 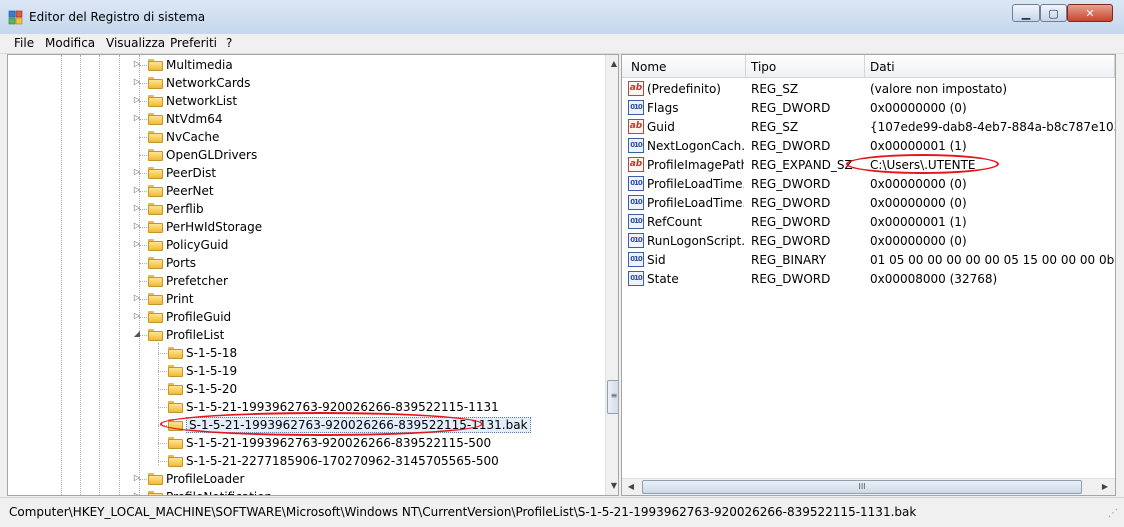 What do you see at coordinates (648, 67) in the screenshot?
I see `column-header-name: Nome` at bounding box center [648, 67].